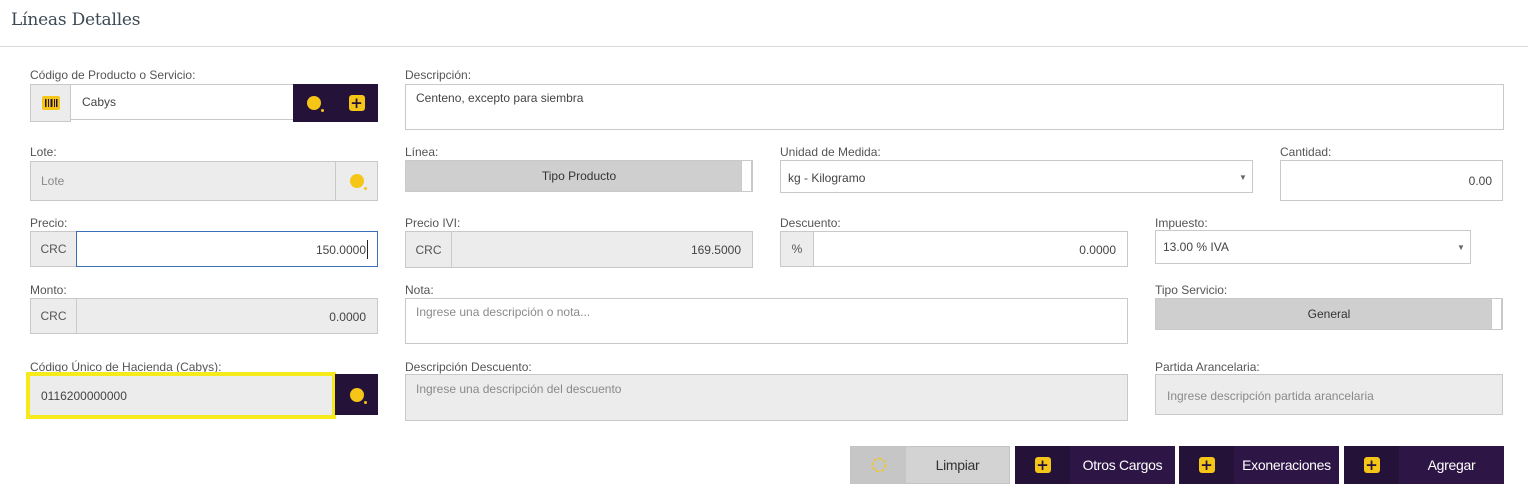 This screenshot has width=1528, height=492. What do you see at coordinates (1207, 367) in the screenshot?
I see `partida-label: Partida Arancelaria:` at bounding box center [1207, 367].